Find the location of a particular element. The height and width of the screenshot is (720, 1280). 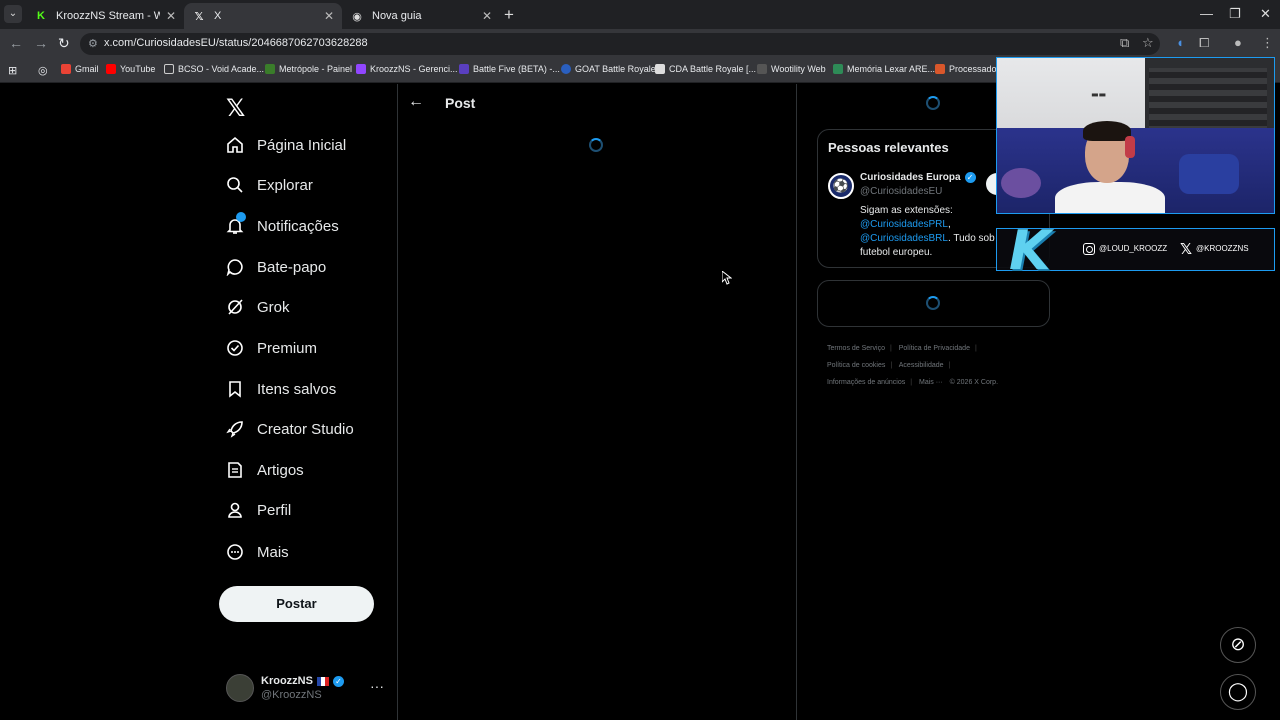

star-icon: ☆ is located at coordinates (1148, 43).